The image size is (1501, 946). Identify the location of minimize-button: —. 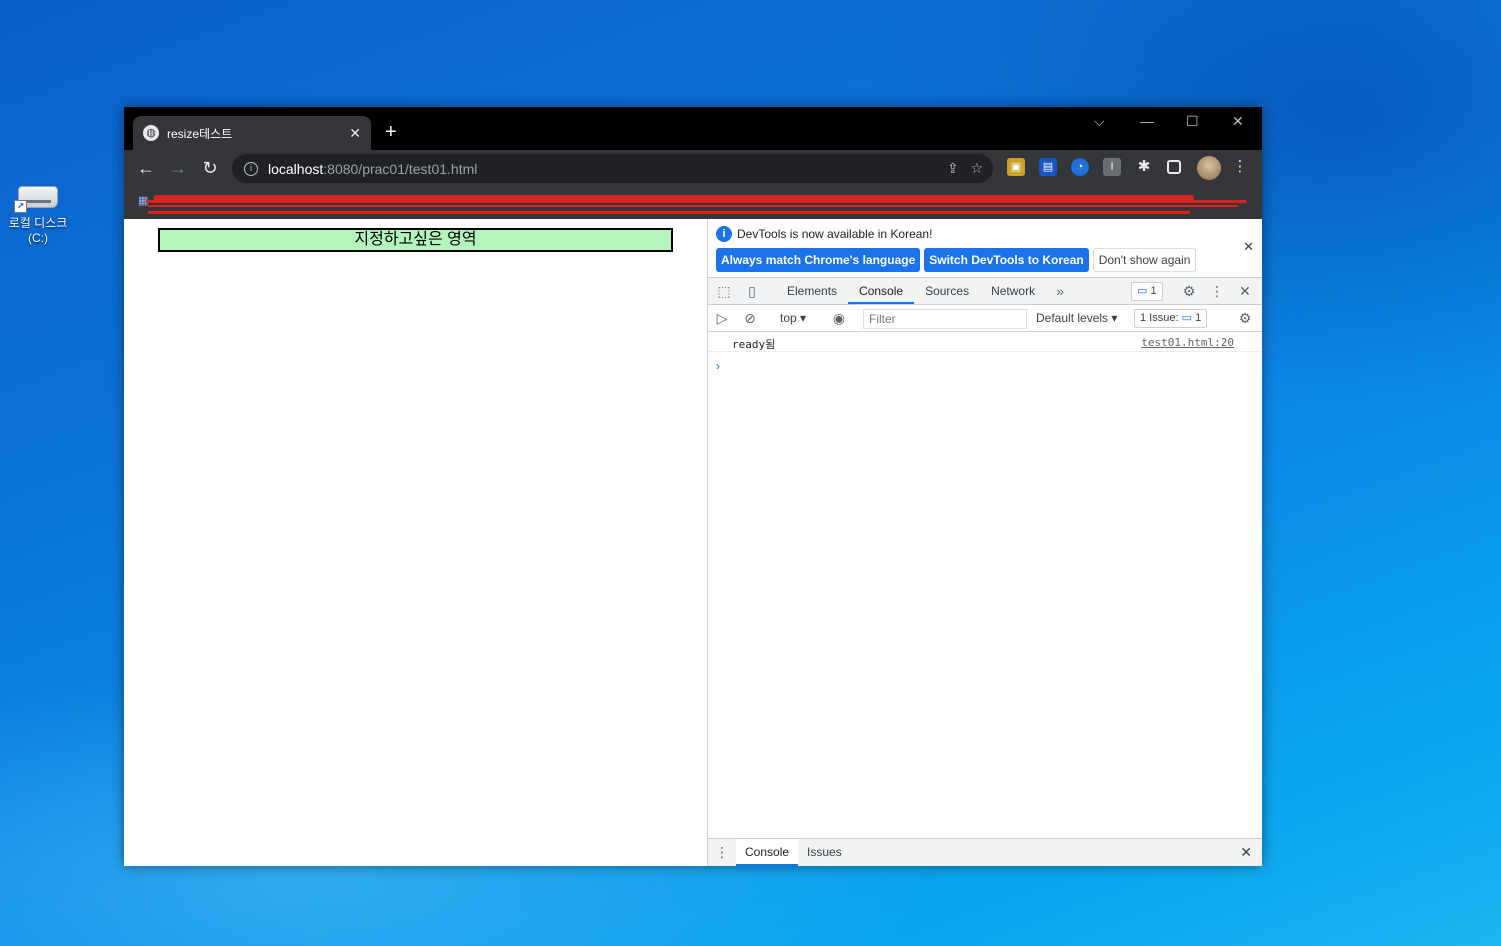
(1147, 121).